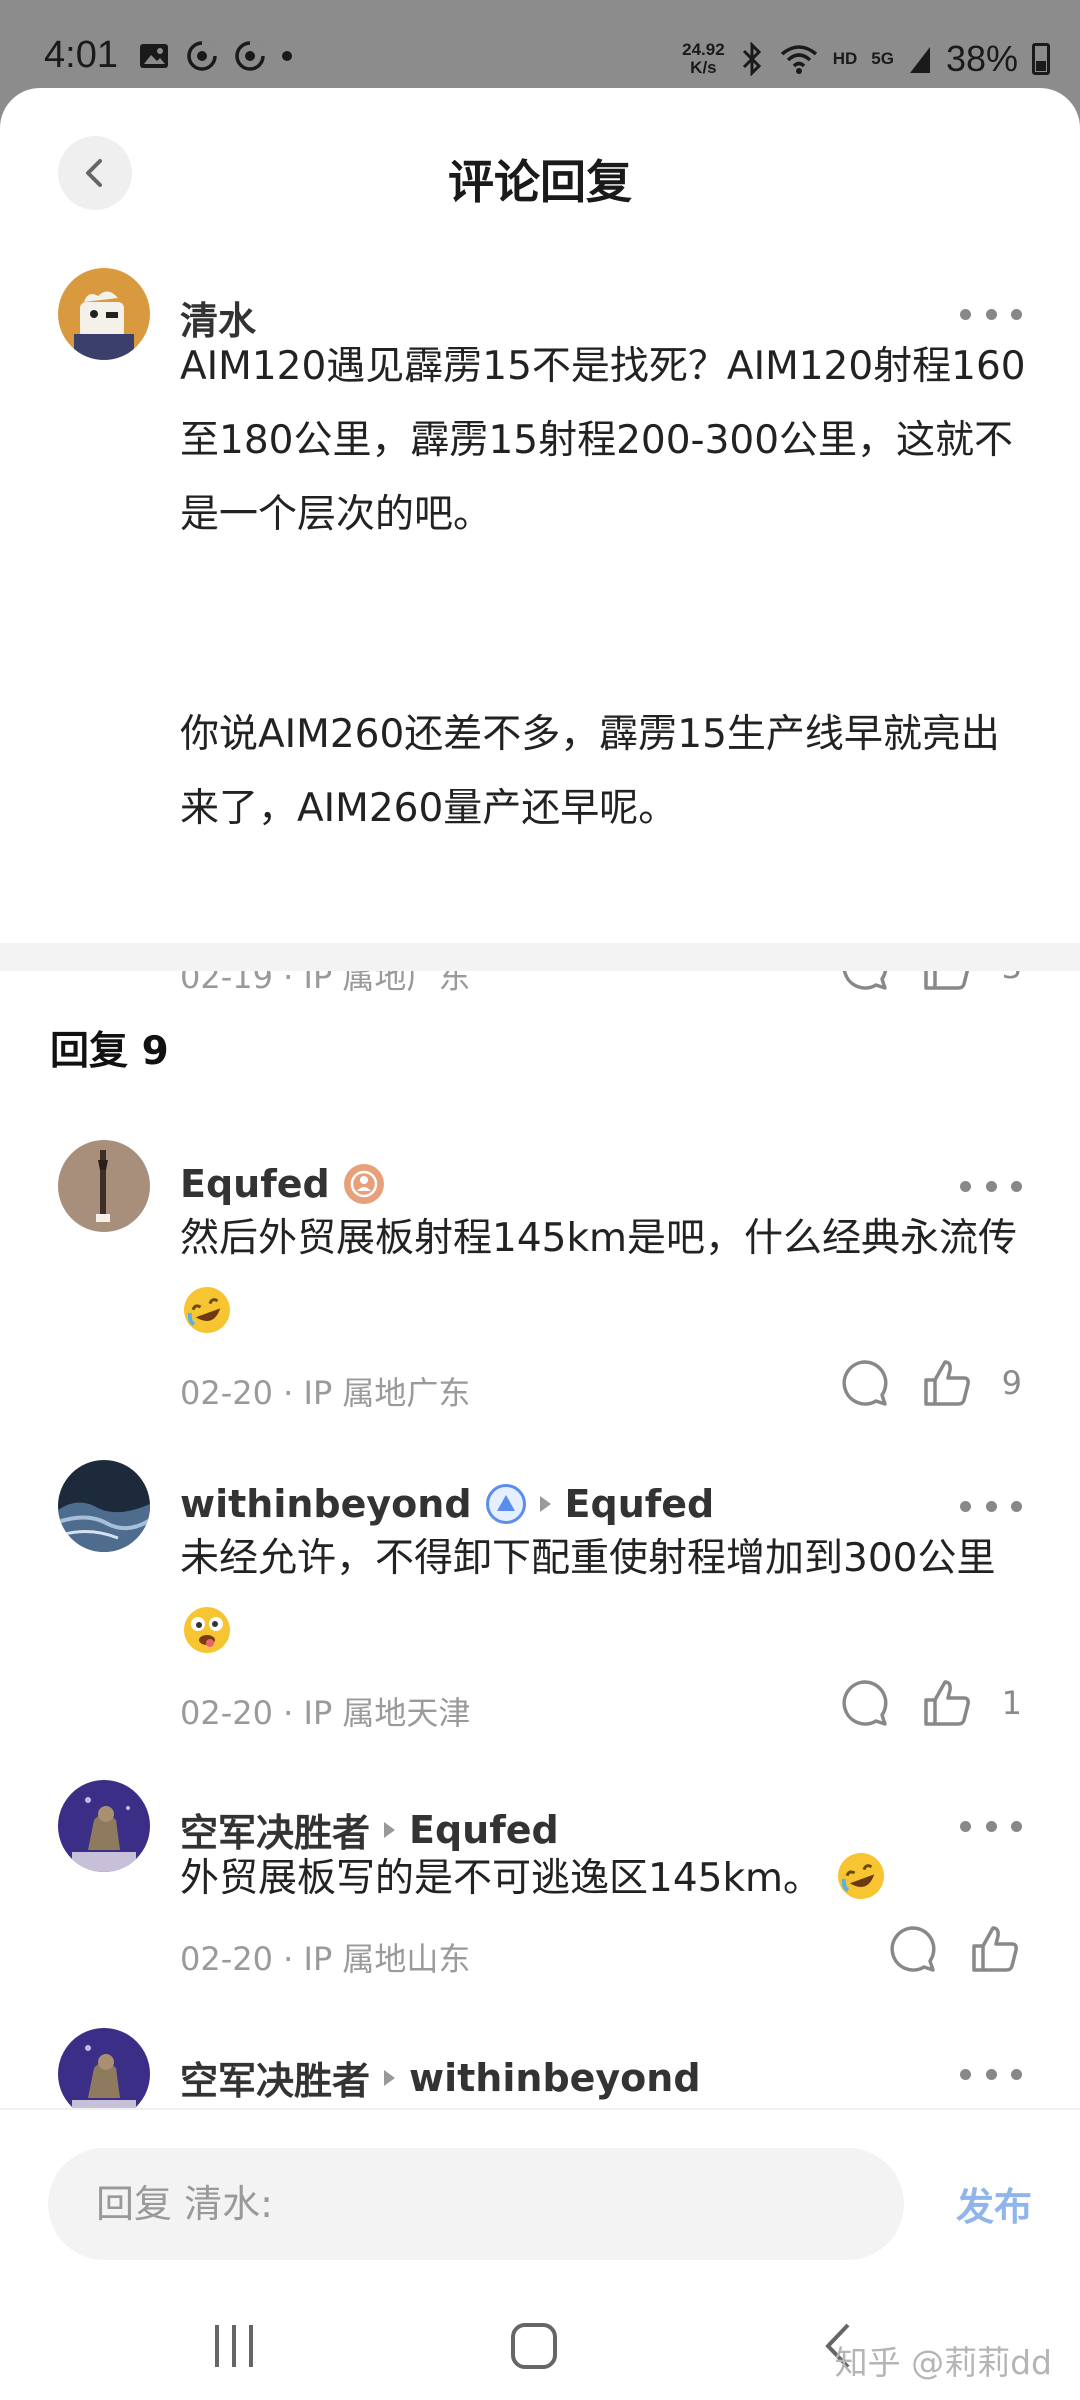 This screenshot has height=2400, width=1080. What do you see at coordinates (476, 2204) in the screenshot?
I see `reply-input` at bounding box center [476, 2204].